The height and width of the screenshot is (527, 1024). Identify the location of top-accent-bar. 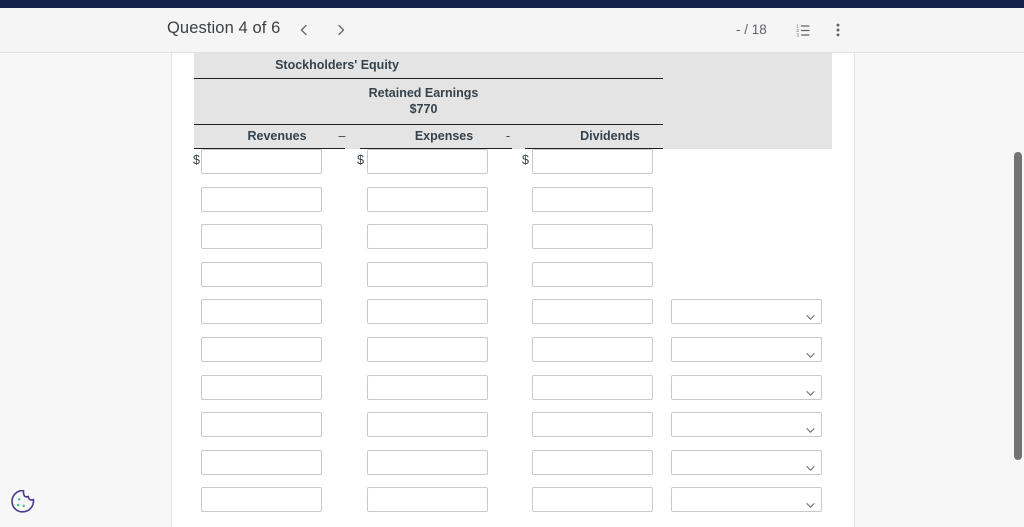
(512, 4).